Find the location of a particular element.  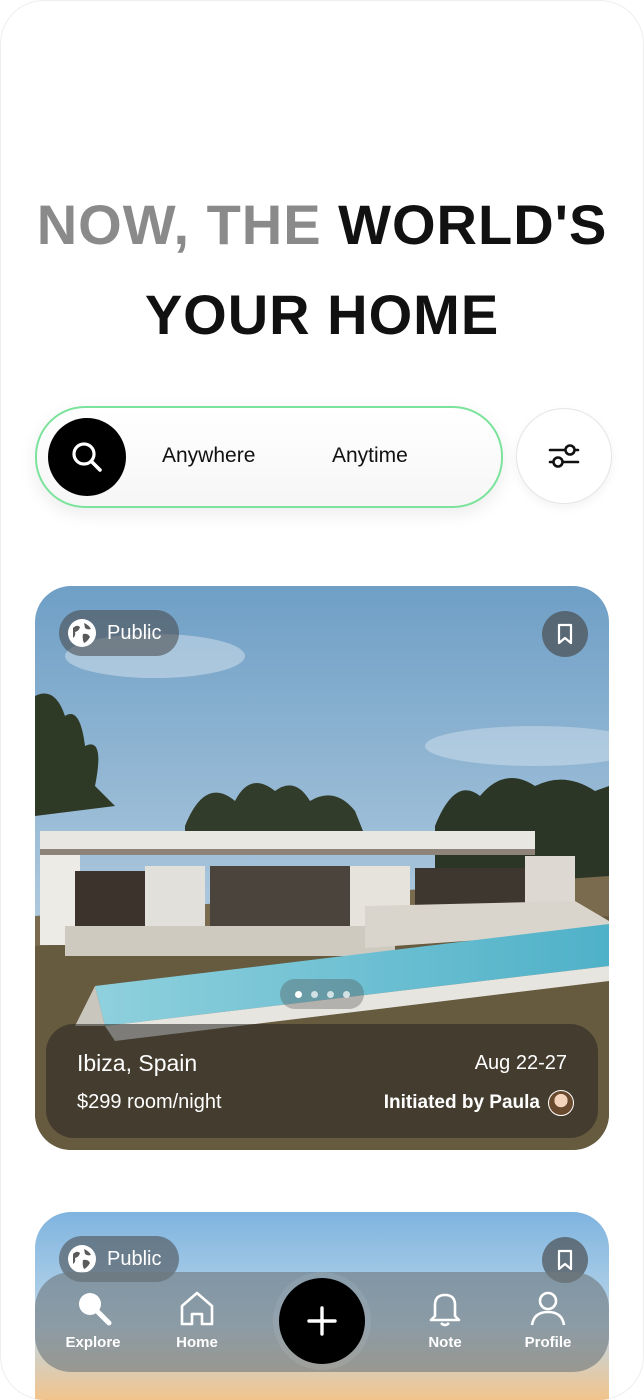

nav-profile-label: Profile is located at coordinates (548, 1342).